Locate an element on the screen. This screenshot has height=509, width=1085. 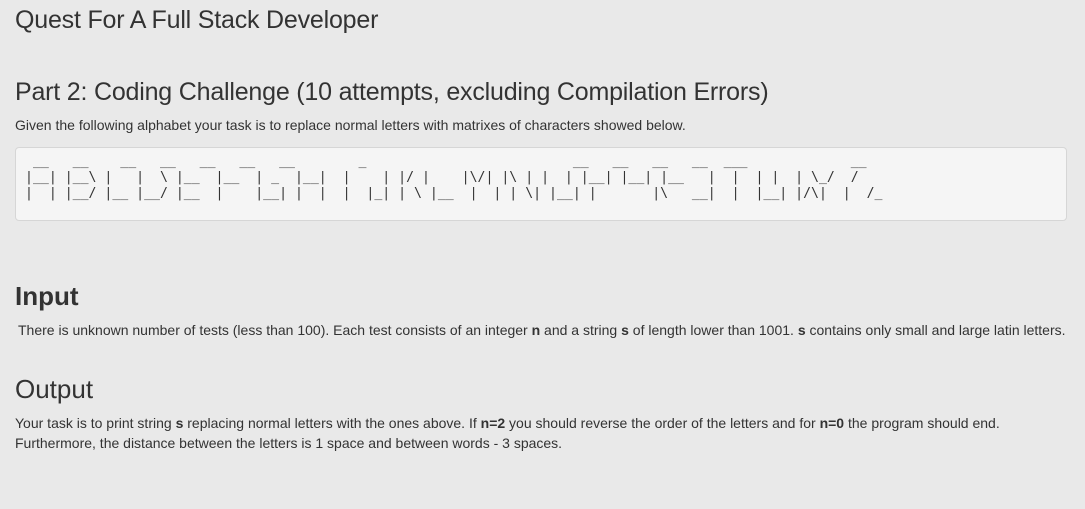
input-text-2: and a string is located at coordinates (581, 330).